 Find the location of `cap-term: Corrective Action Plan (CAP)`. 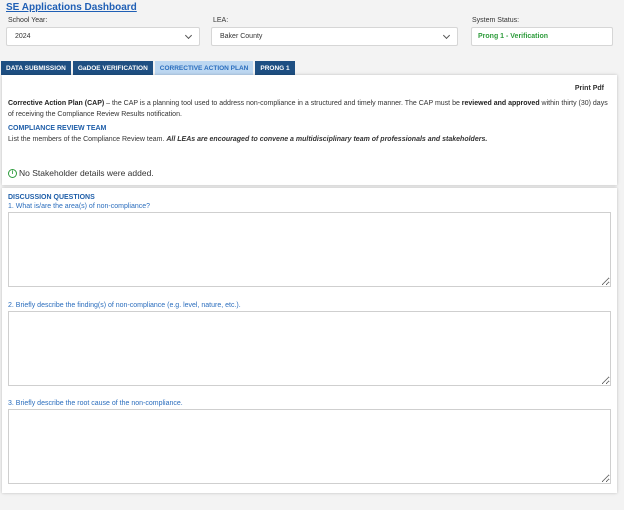

cap-term: Corrective Action Plan (CAP) is located at coordinates (56, 103).